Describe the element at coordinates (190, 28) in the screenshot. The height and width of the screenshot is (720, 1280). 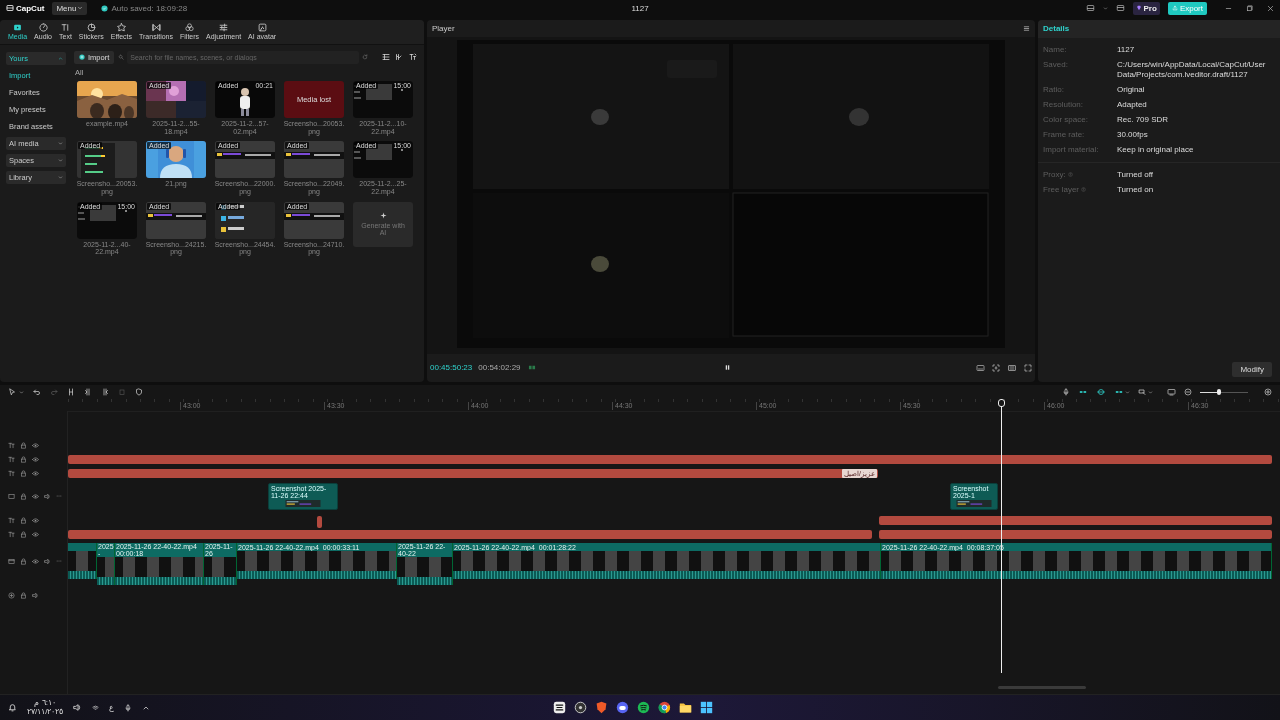
I see `circles-icon` at that location.